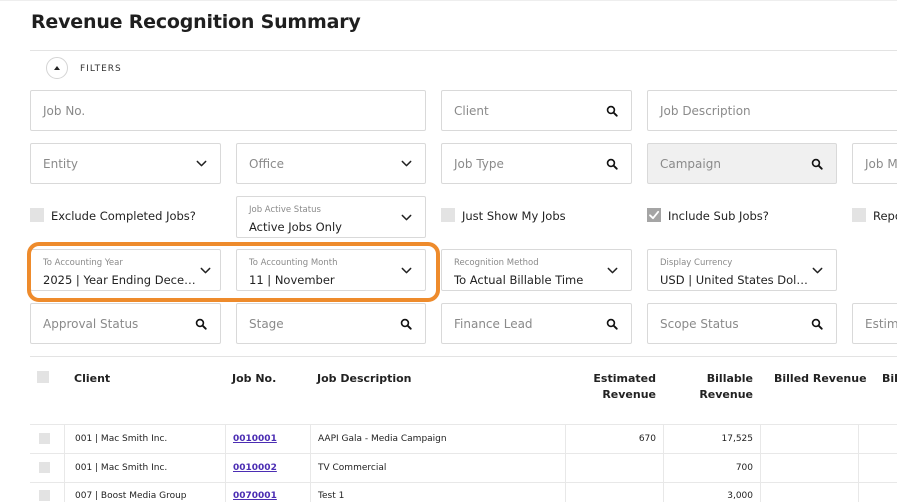 The height and width of the screenshot is (502, 897). Describe the element at coordinates (255, 439) in the screenshot. I see `row-job-no-link: 0010001` at that location.